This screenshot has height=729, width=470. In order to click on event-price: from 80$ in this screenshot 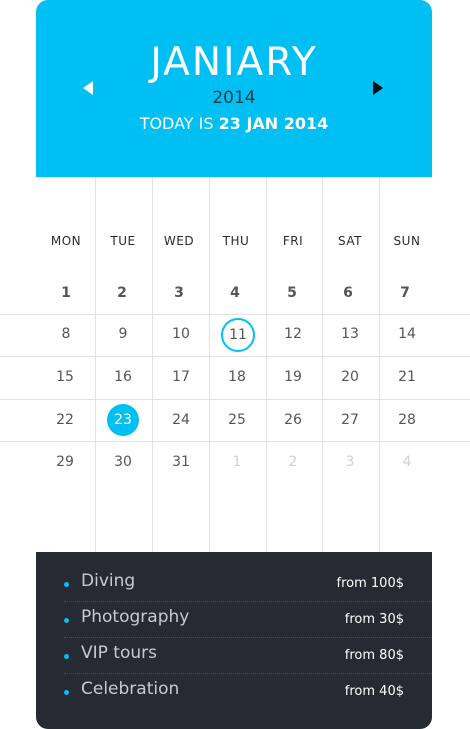, I will do `click(374, 655)`.